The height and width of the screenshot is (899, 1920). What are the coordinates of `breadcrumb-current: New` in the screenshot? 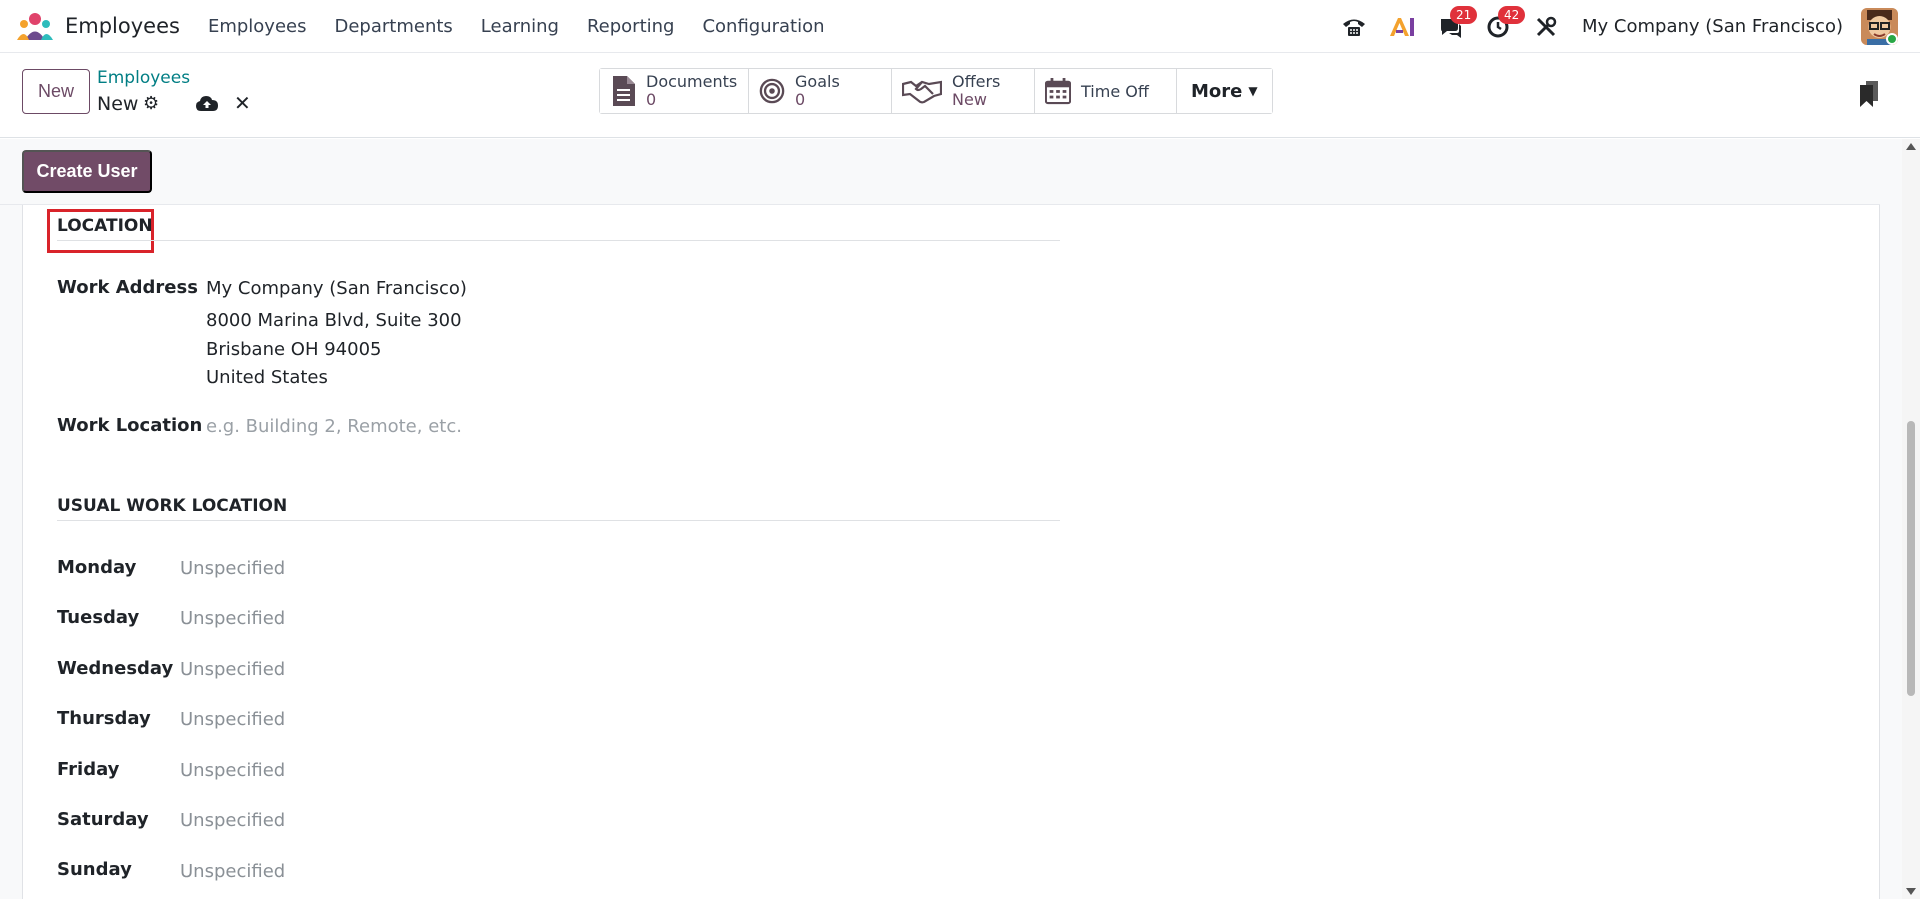 It's located at (118, 104).